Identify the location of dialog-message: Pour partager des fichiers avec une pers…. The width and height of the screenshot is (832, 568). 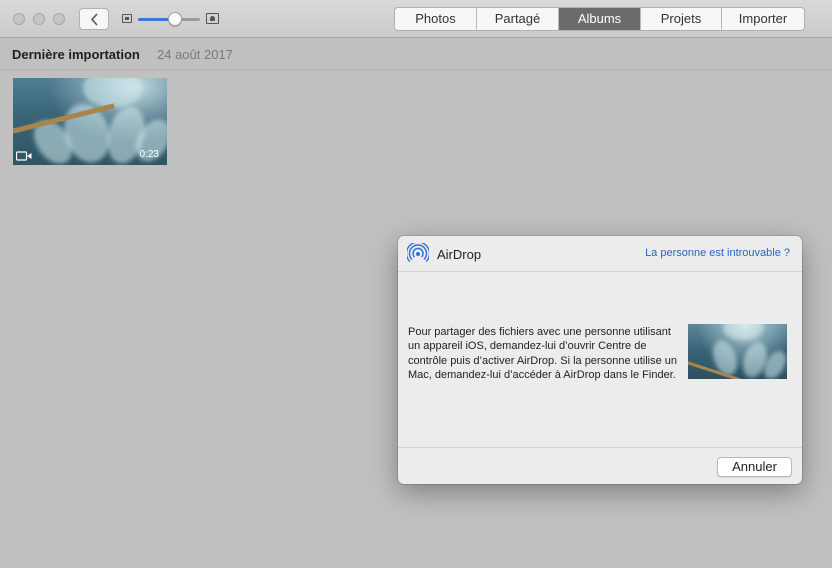
(543, 353).